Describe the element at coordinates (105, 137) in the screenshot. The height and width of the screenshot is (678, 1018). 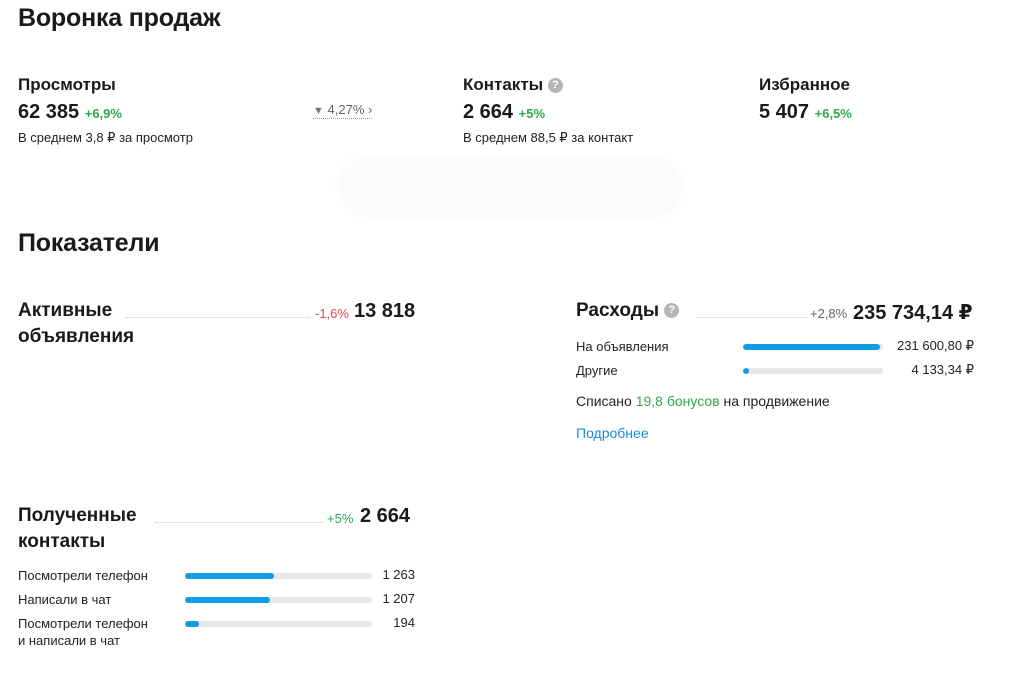
I see `views-average: В среднем 3,8 ₽ за просмотр` at that location.